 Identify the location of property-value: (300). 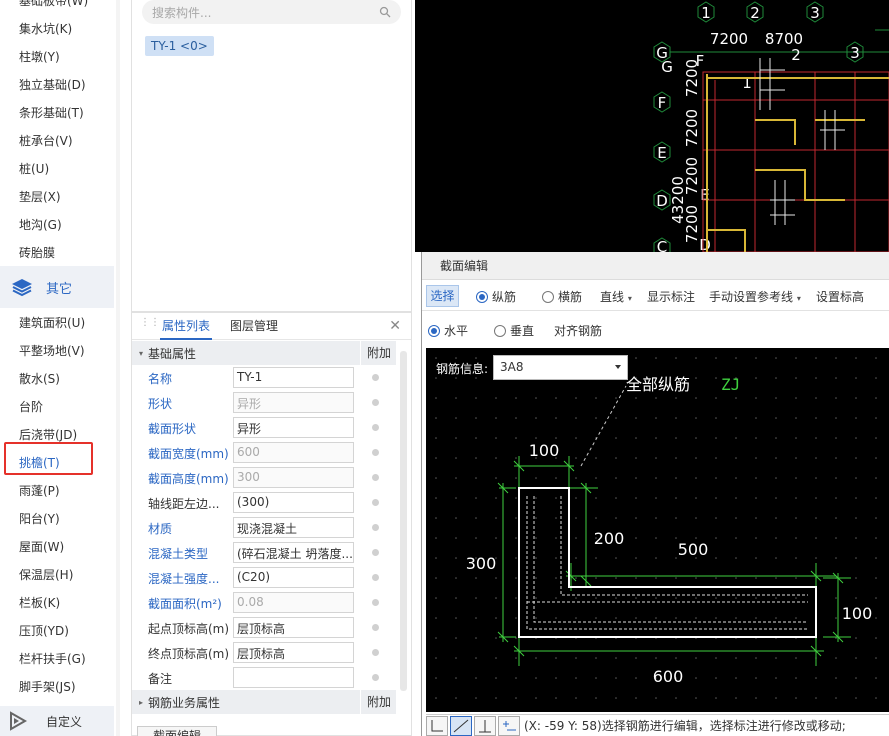
(293, 502).